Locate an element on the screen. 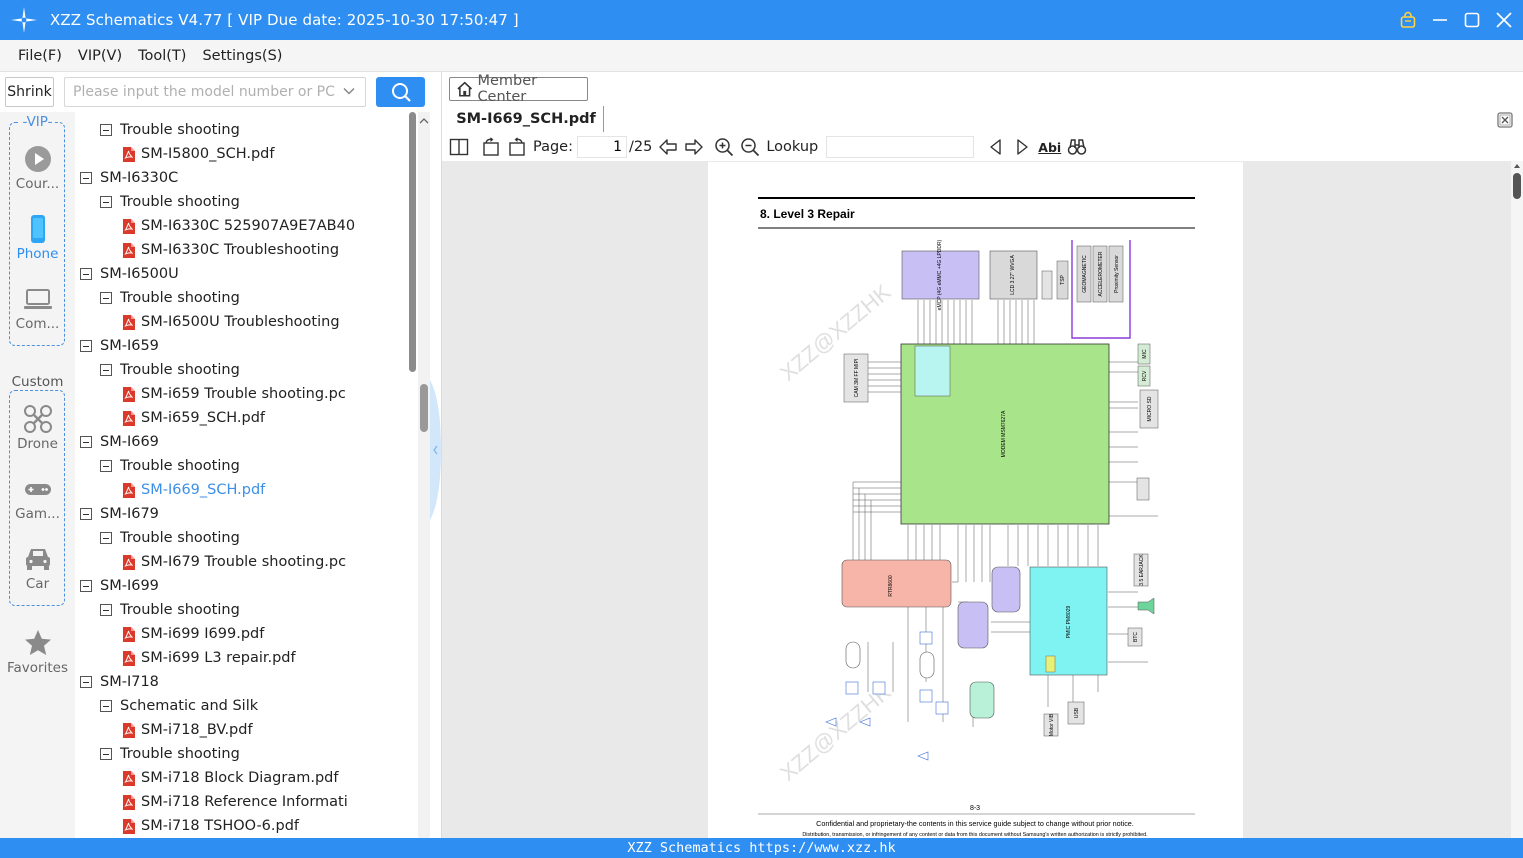 This screenshot has width=1523, height=858. tree-scrollbar-thumb is located at coordinates (412, 242).